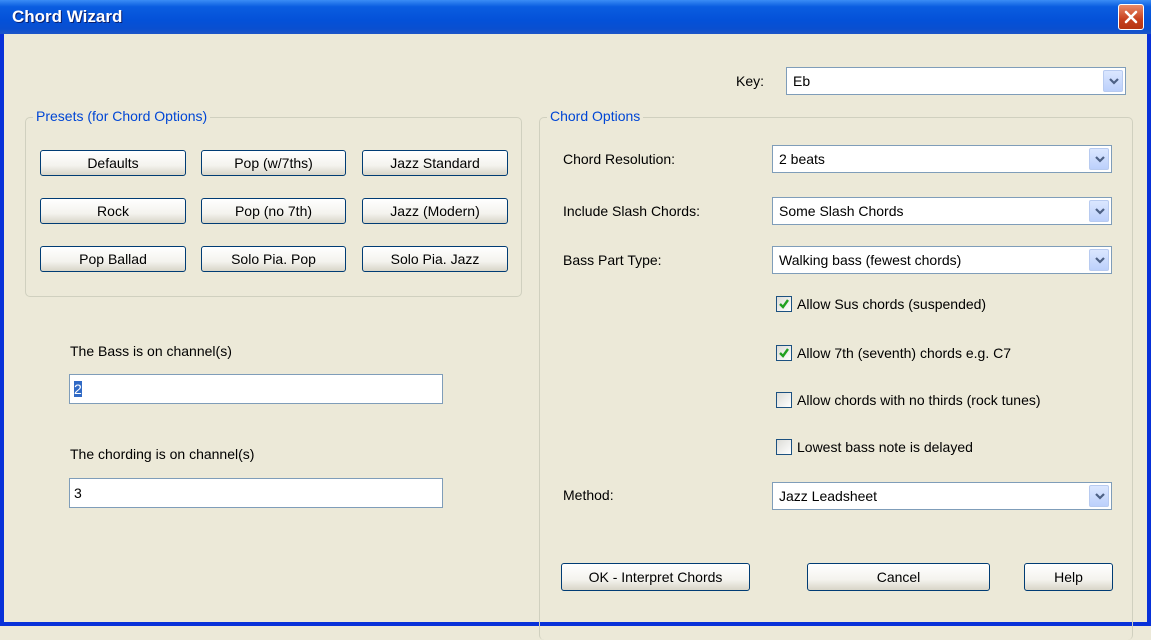 The image size is (1151, 640). Describe the element at coordinates (956, 81) in the screenshot. I see `key-select: Eb` at that location.